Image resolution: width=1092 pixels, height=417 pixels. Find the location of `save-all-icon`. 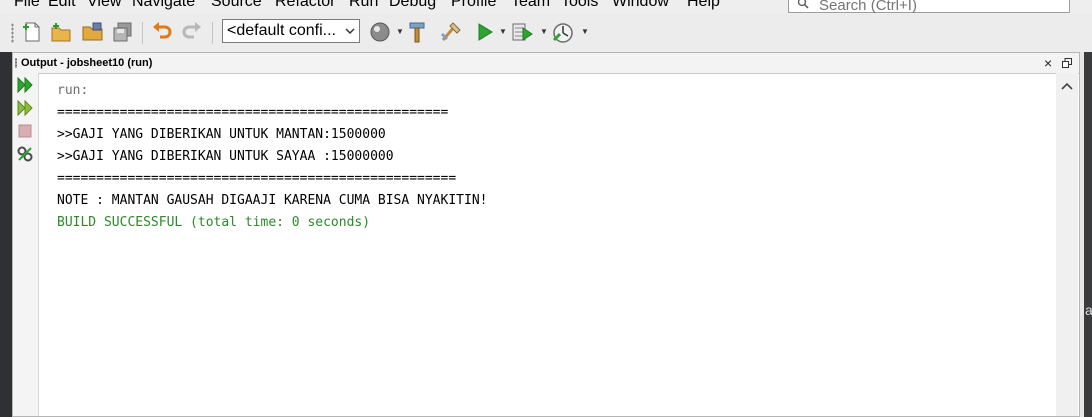

save-all-icon is located at coordinates (123, 32).